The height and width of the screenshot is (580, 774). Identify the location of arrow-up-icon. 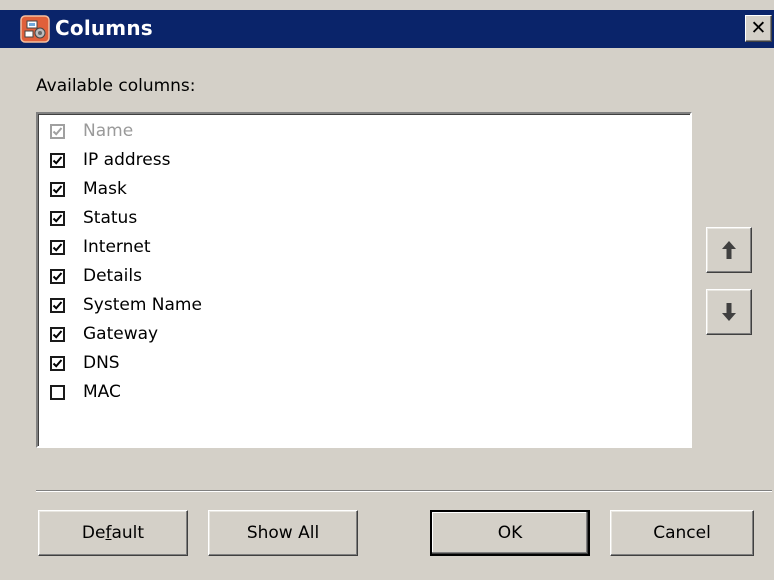
(729, 250).